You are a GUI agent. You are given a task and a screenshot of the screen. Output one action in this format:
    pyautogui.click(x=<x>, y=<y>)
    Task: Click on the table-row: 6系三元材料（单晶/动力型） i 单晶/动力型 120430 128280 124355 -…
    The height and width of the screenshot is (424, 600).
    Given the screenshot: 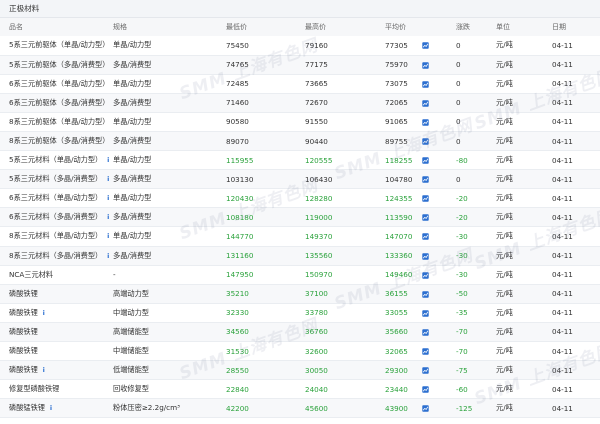 What is the action you would take?
    pyautogui.click(x=300, y=198)
    